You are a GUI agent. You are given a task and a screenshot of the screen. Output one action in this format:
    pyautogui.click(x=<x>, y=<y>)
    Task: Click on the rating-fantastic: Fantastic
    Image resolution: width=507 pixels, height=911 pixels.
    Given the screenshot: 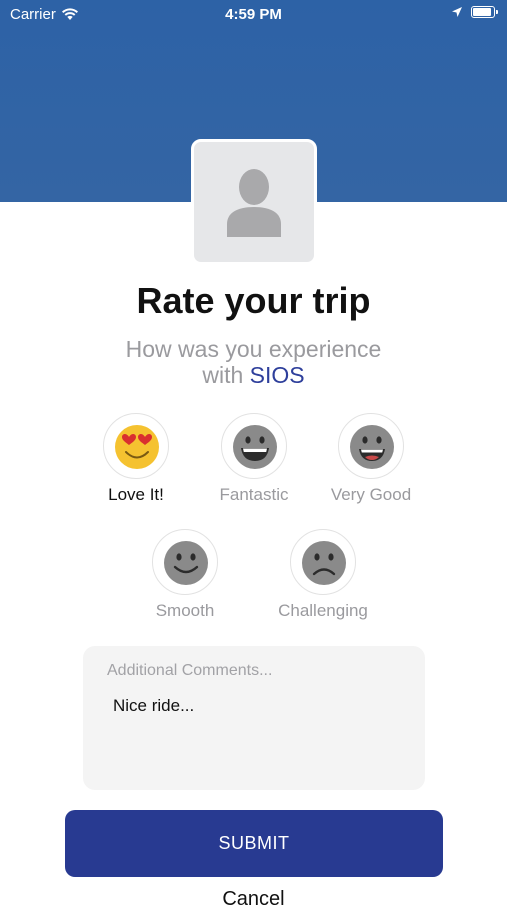 What is the action you would take?
    pyautogui.click(x=254, y=459)
    